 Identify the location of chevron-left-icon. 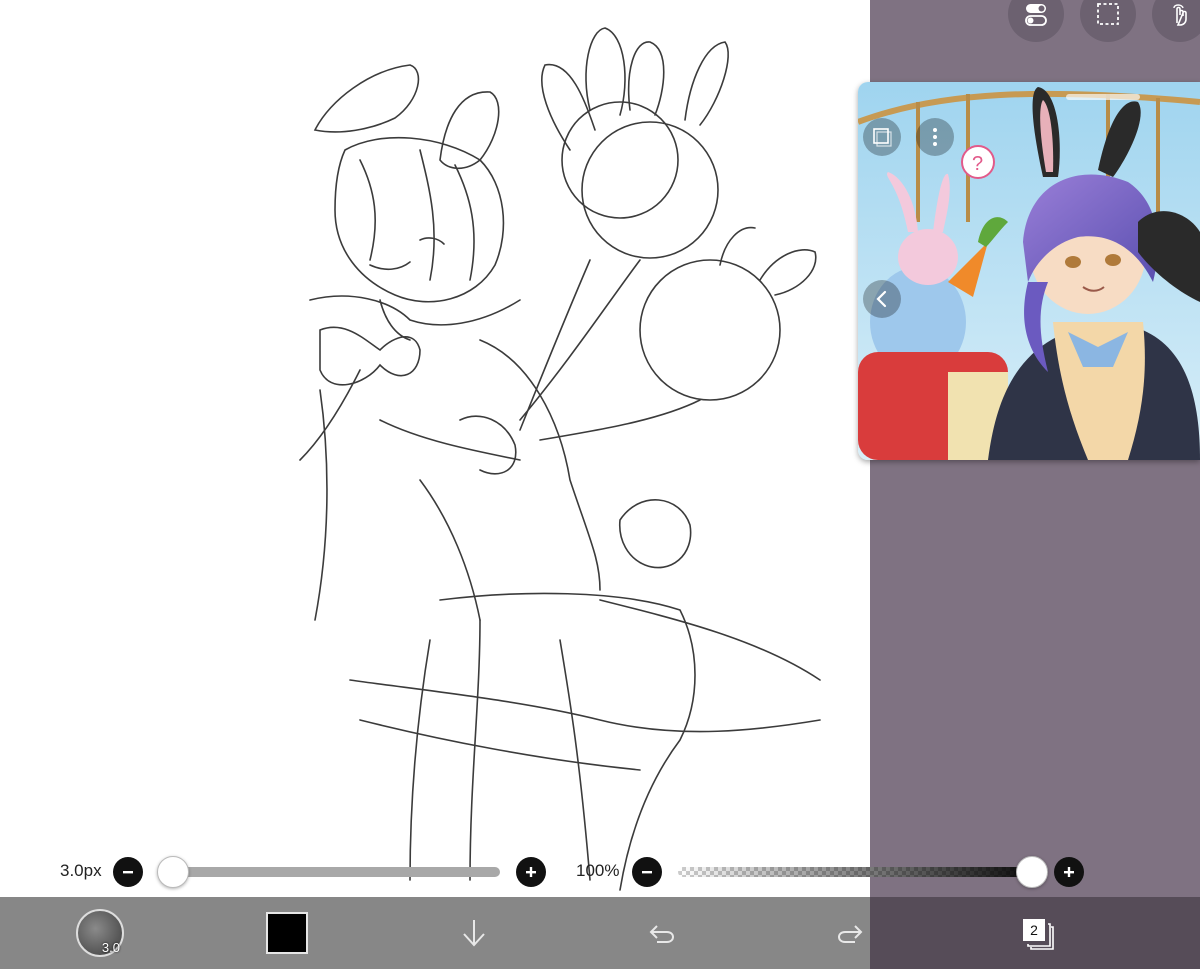
(881, 299).